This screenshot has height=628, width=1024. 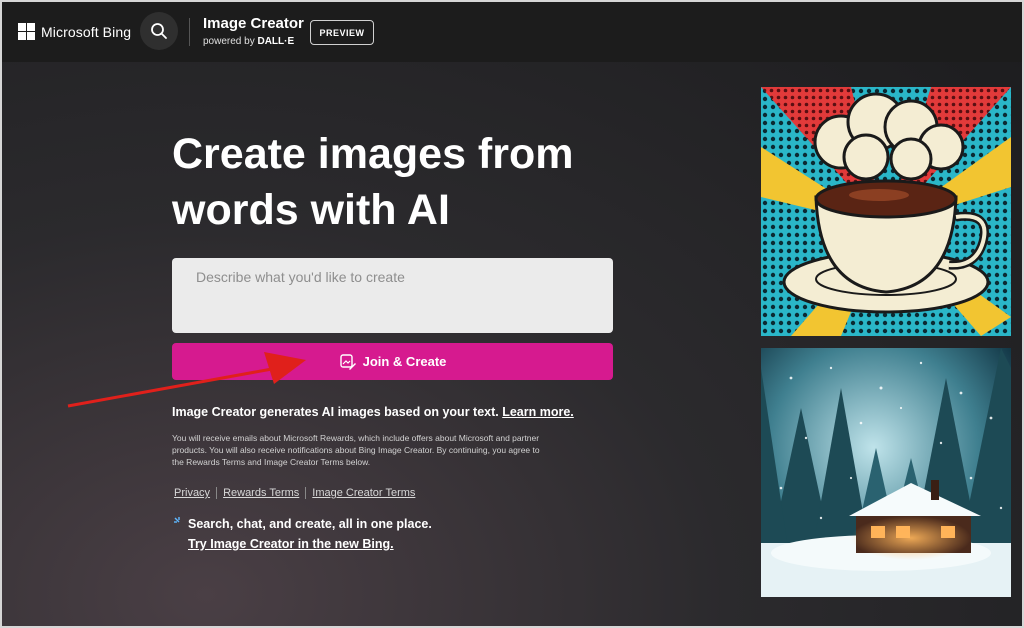 I want to click on sample-image-cabin, so click(x=886, y=472).